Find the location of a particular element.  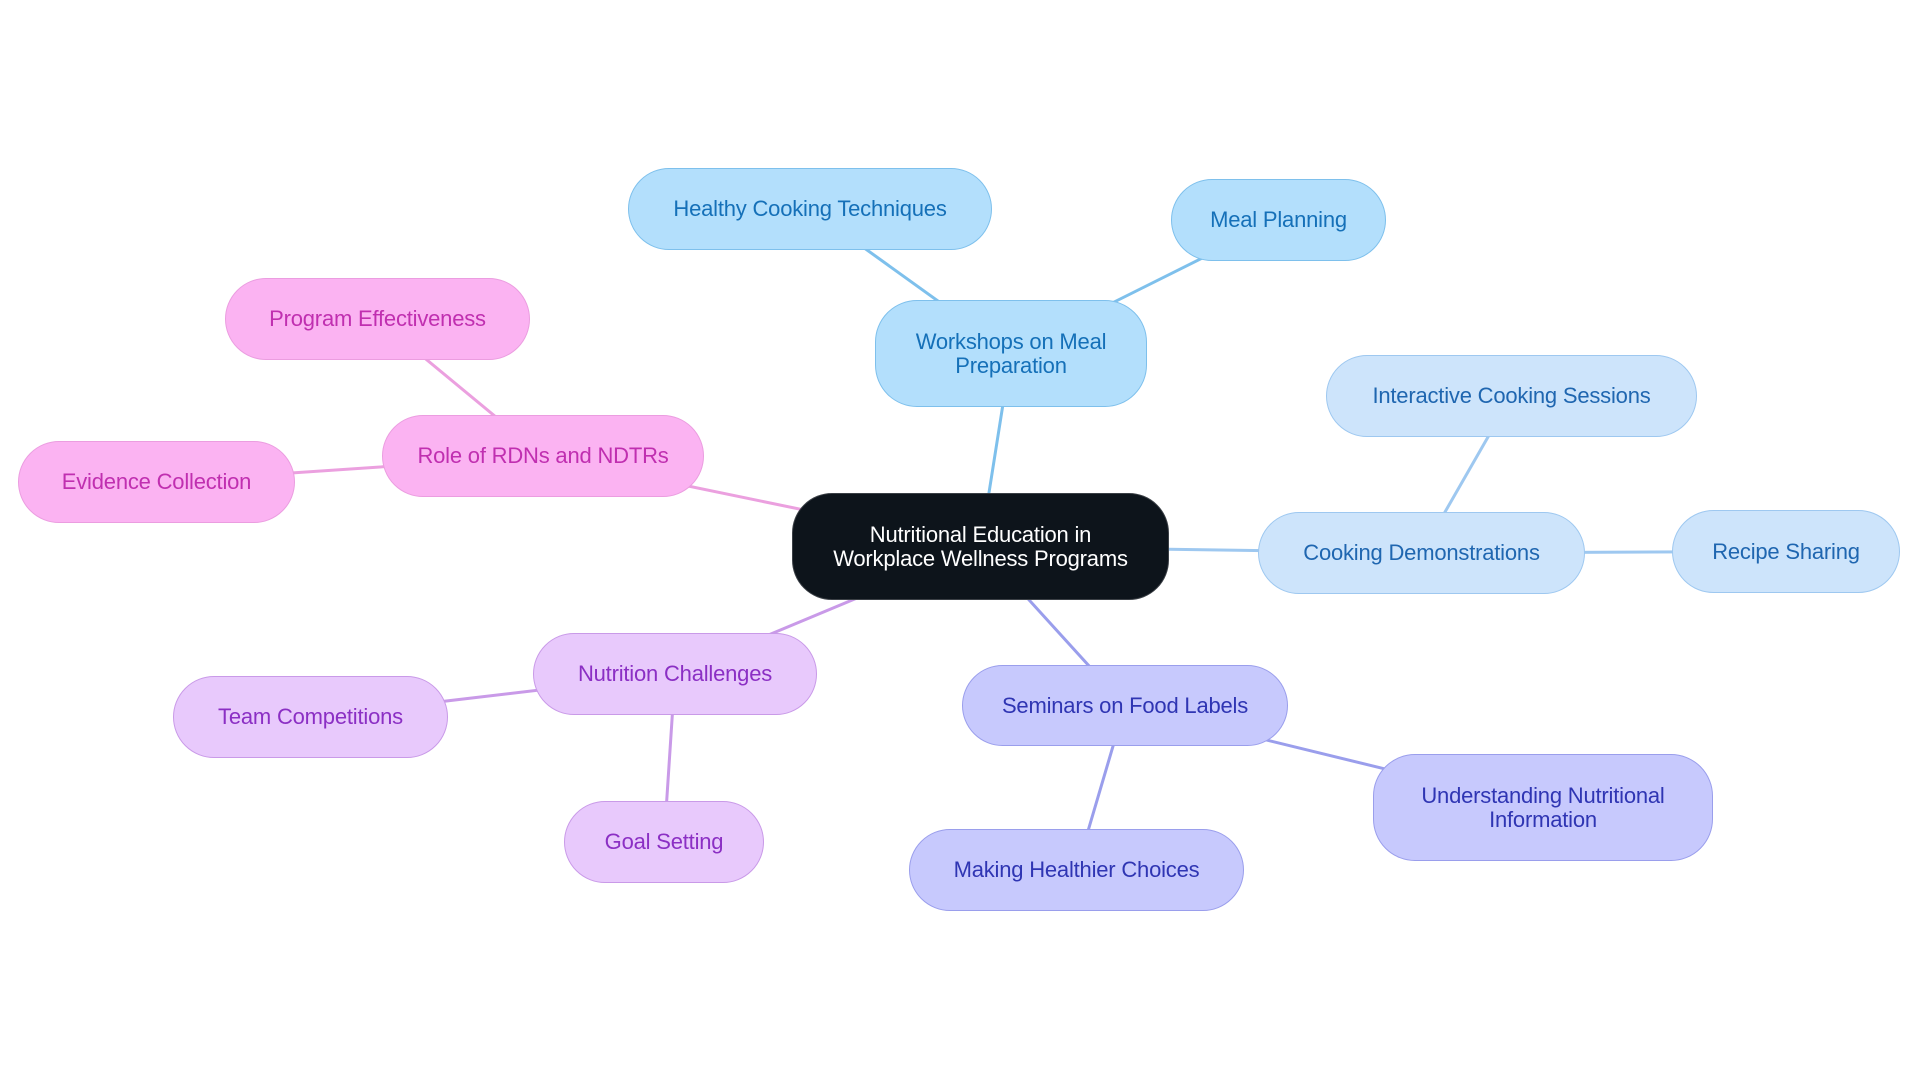

leaf-node-label: Interactive Cooking Sessions is located at coordinates (1511, 395).